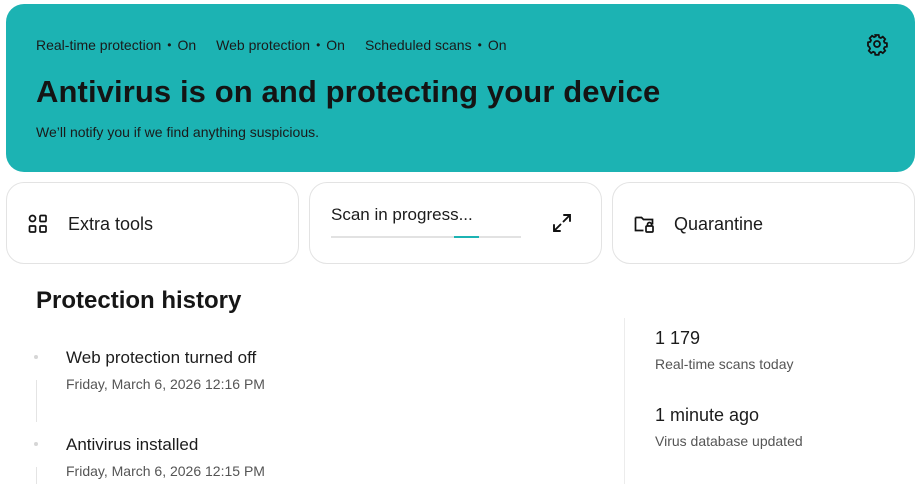 This screenshot has height=484, width=922. What do you see at coordinates (165, 471) in the screenshot?
I see `history-event-date: Friday, March 6, 2026 12:15 PM` at bounding box center [165, 471].